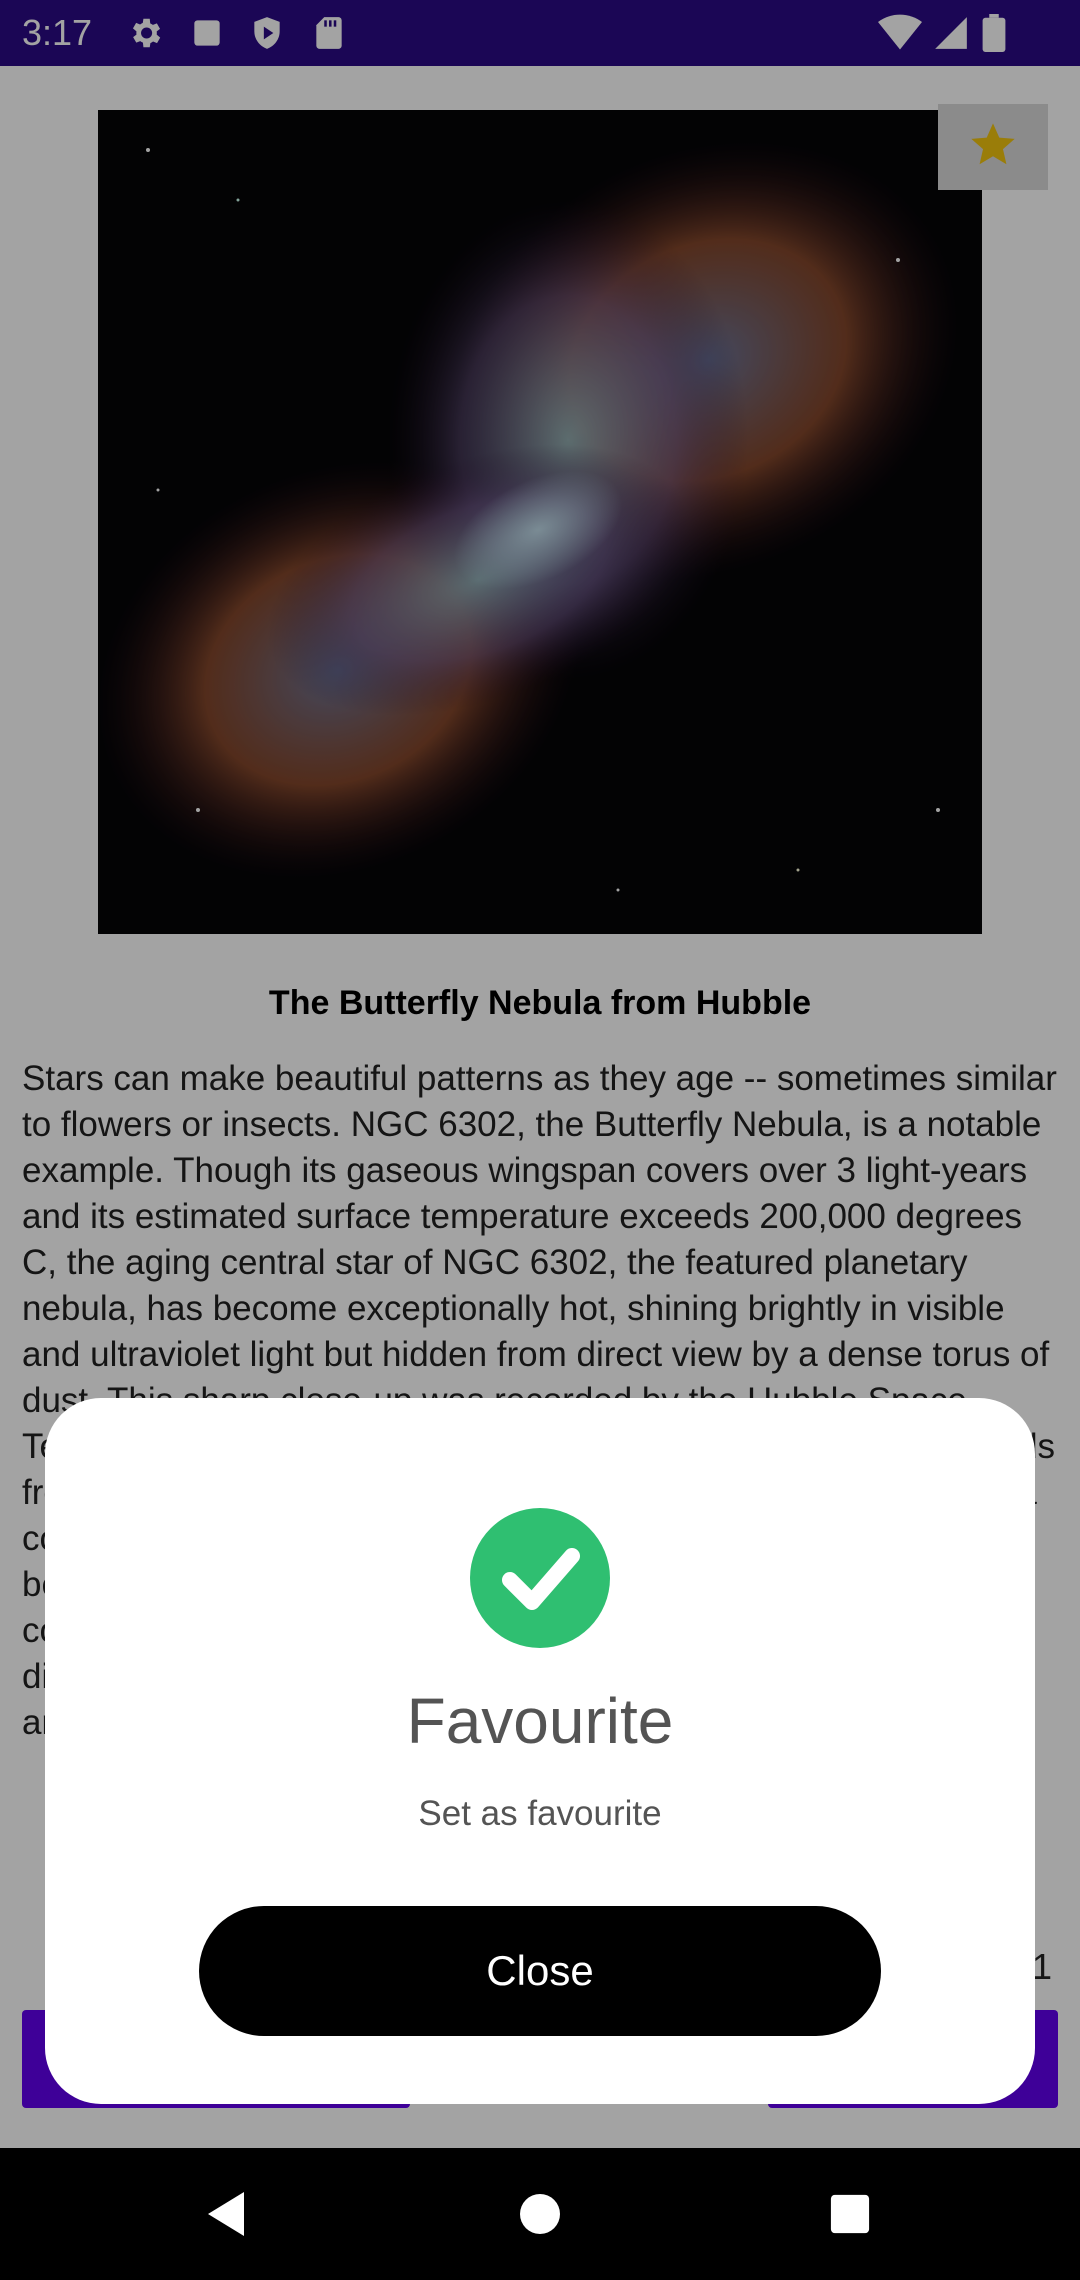 The width and height of the screenshot is (1080, 2280). What do you see at coordinates (540, 1813) in the screenshot?
I see `dialog-message: Set as favourite` at bounding box center [540, 1813].